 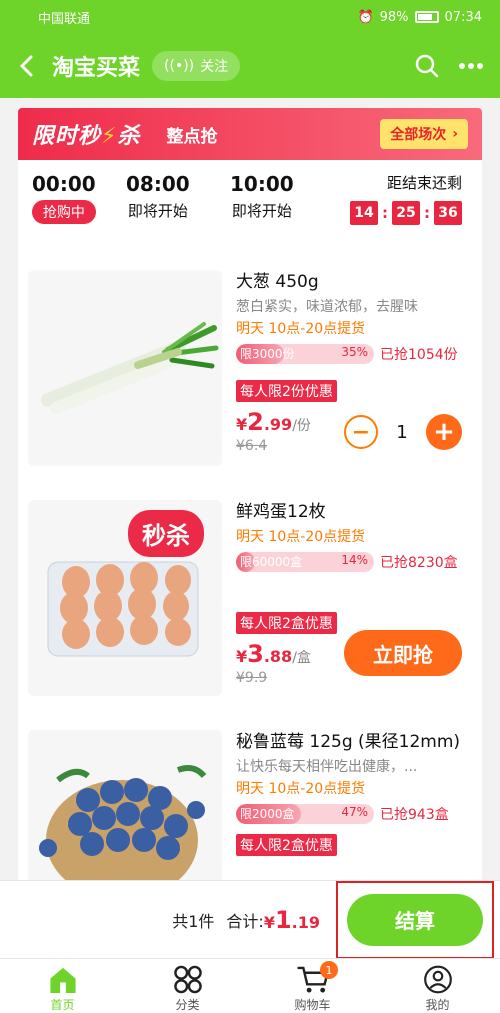 I want to click on countdown-digits: 14 : 25 : 36, so click(x=406, y=213).